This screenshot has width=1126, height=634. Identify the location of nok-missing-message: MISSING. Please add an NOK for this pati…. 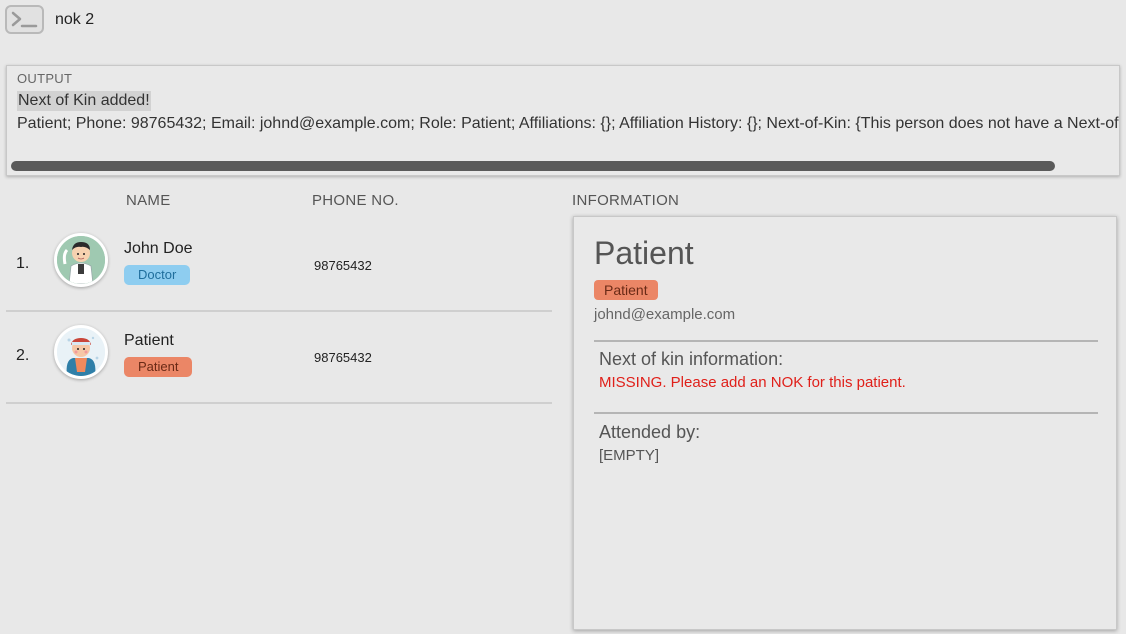
(752, 382).